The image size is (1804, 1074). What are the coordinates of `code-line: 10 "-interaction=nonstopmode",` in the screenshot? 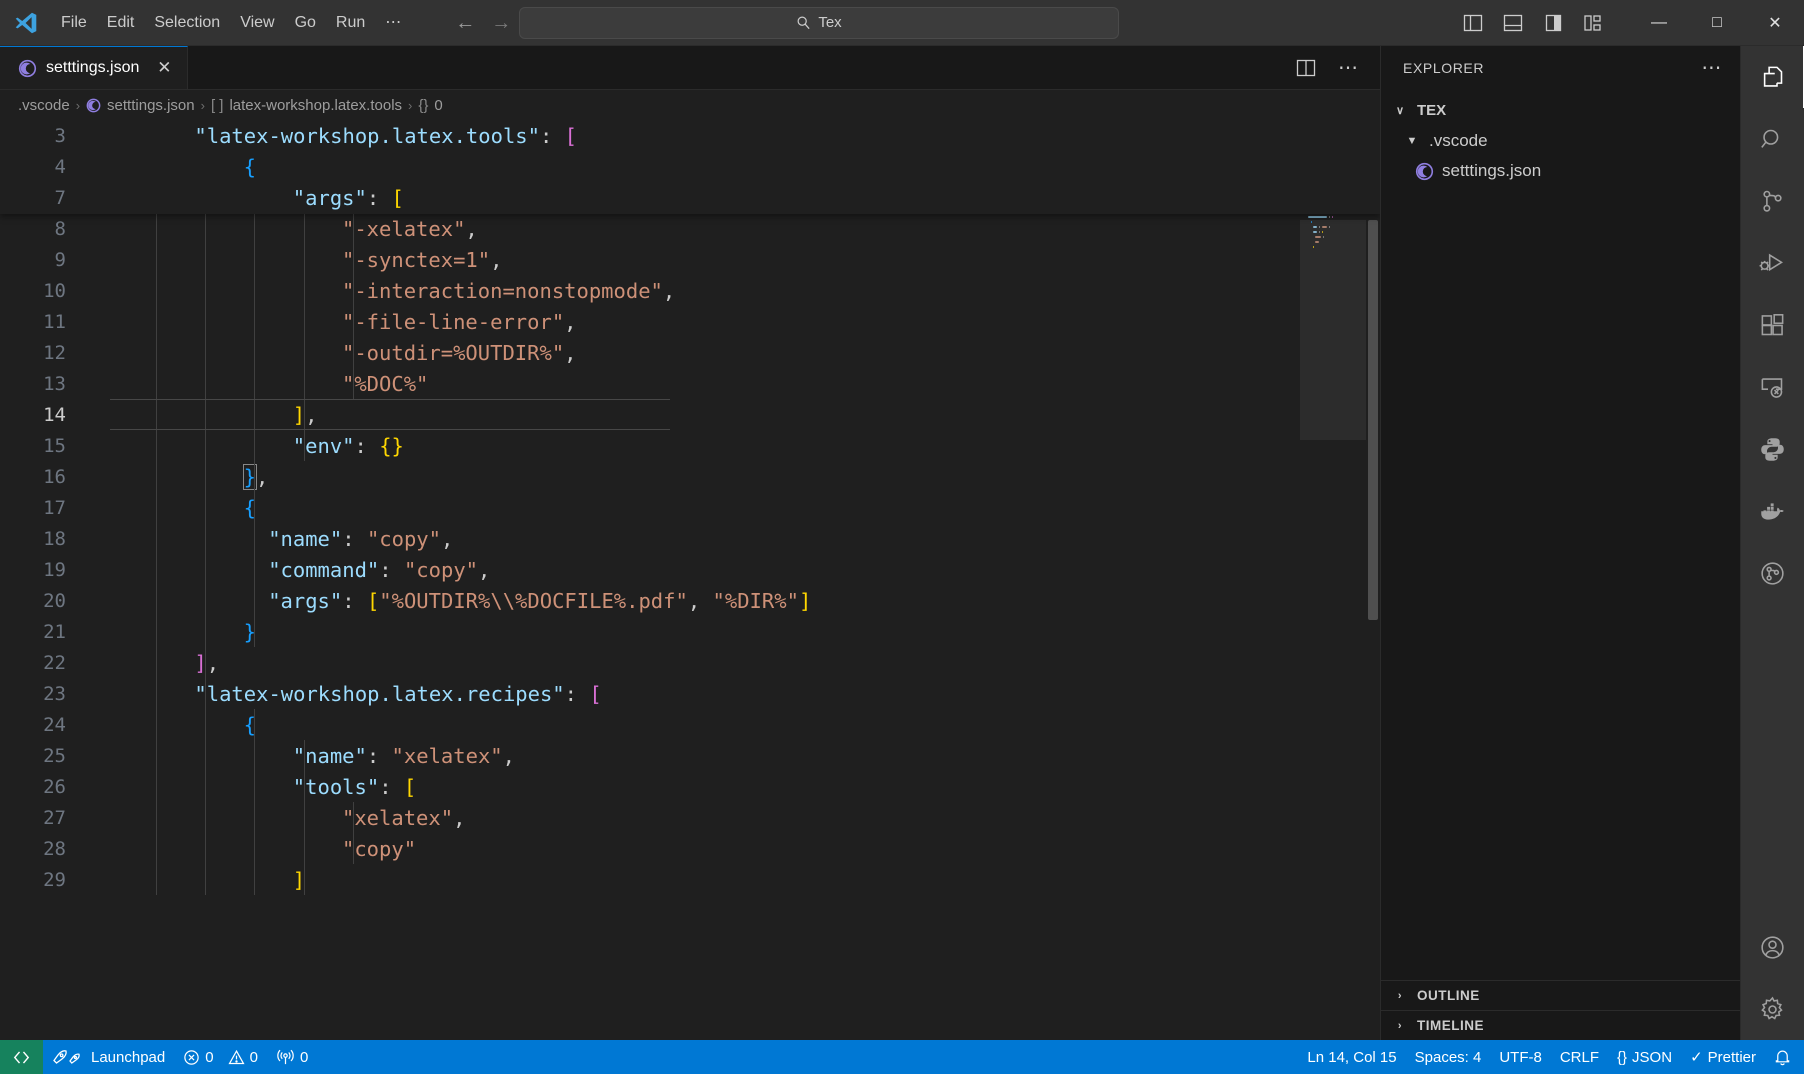 It's located at (690, 290).